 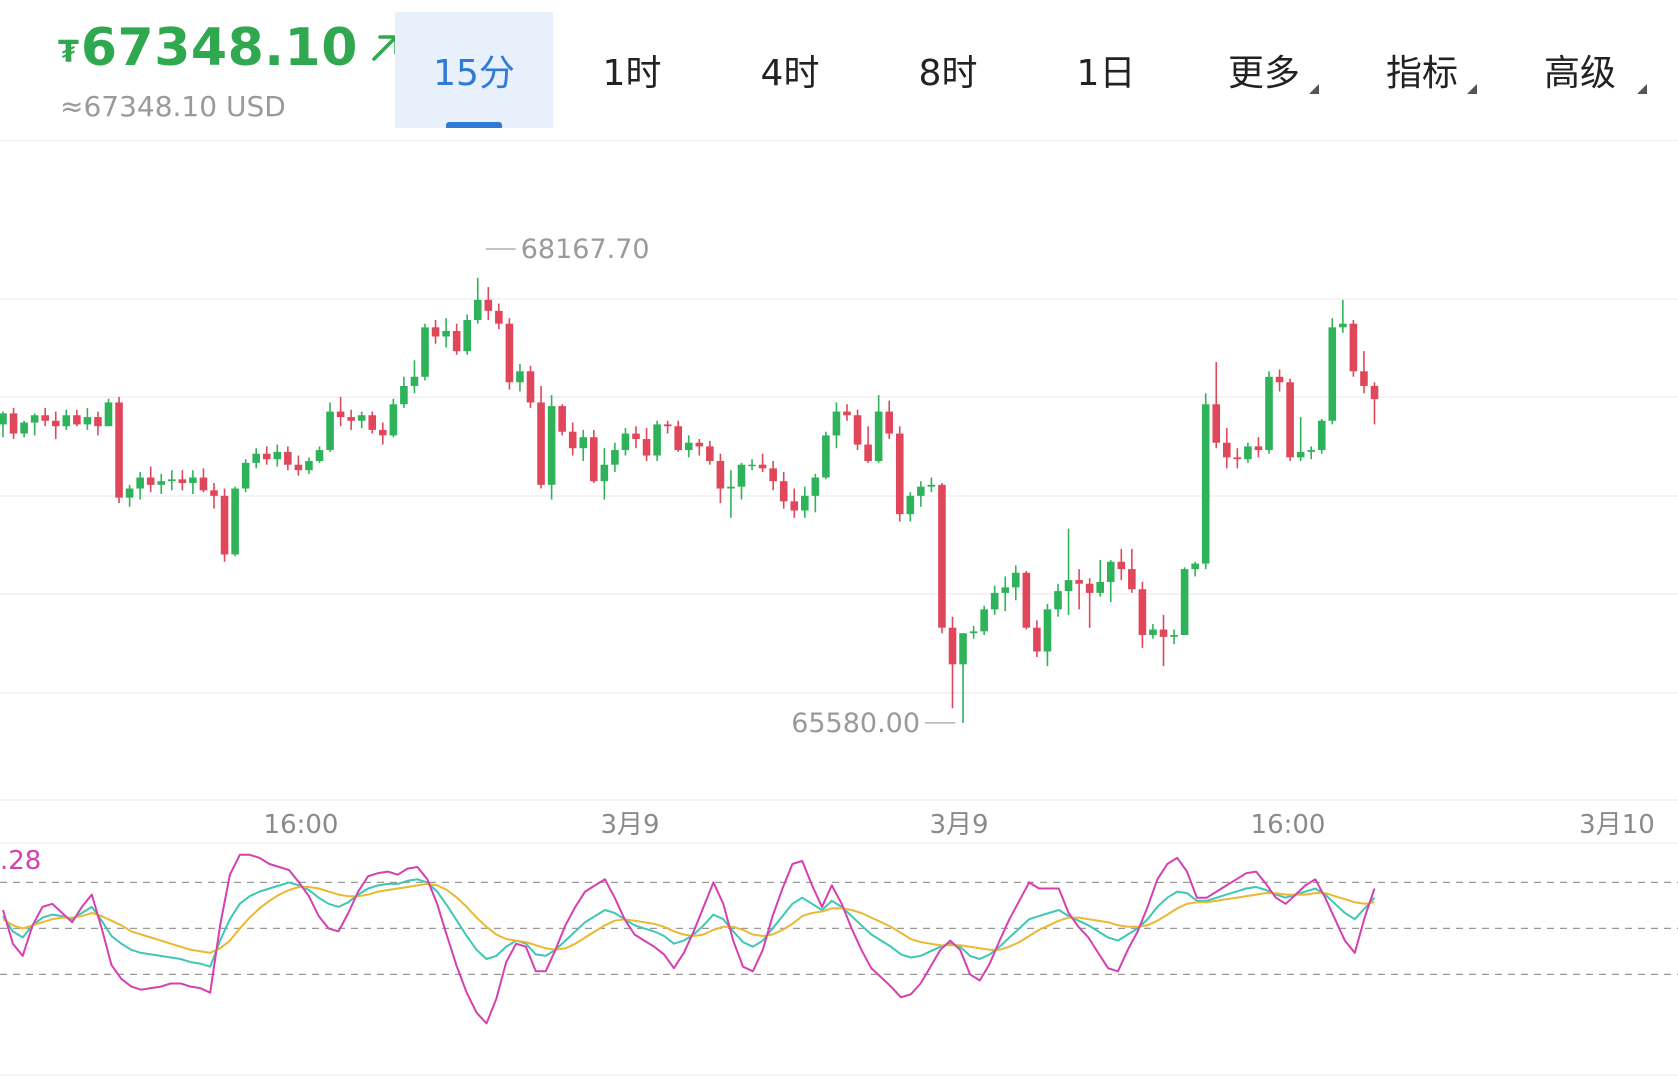 I want to click on min-price-label: 65580.00, so click(x=855, y=723).